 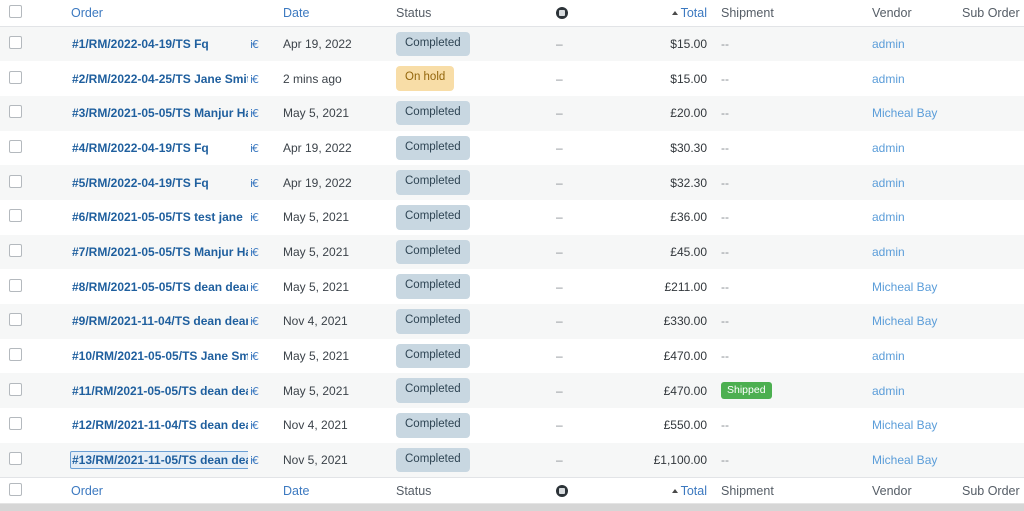 What do you see at coordinates (562, 490) in the screenshot?
I see `order-note-icon-footer` at bounding box center [562, 490].